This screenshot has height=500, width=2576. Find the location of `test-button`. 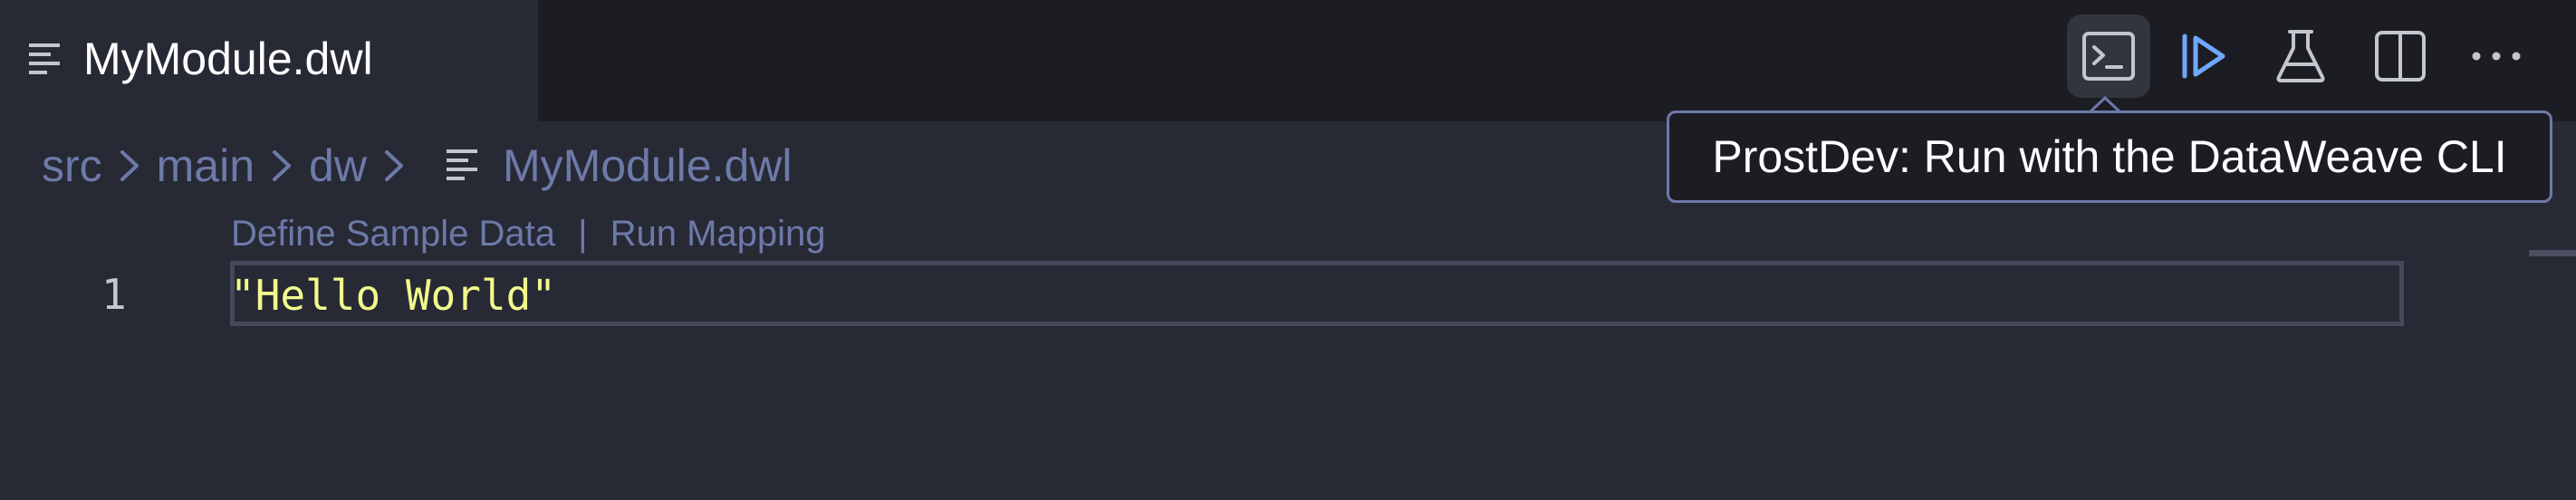

test-button is located at coordinates (2300, 56).